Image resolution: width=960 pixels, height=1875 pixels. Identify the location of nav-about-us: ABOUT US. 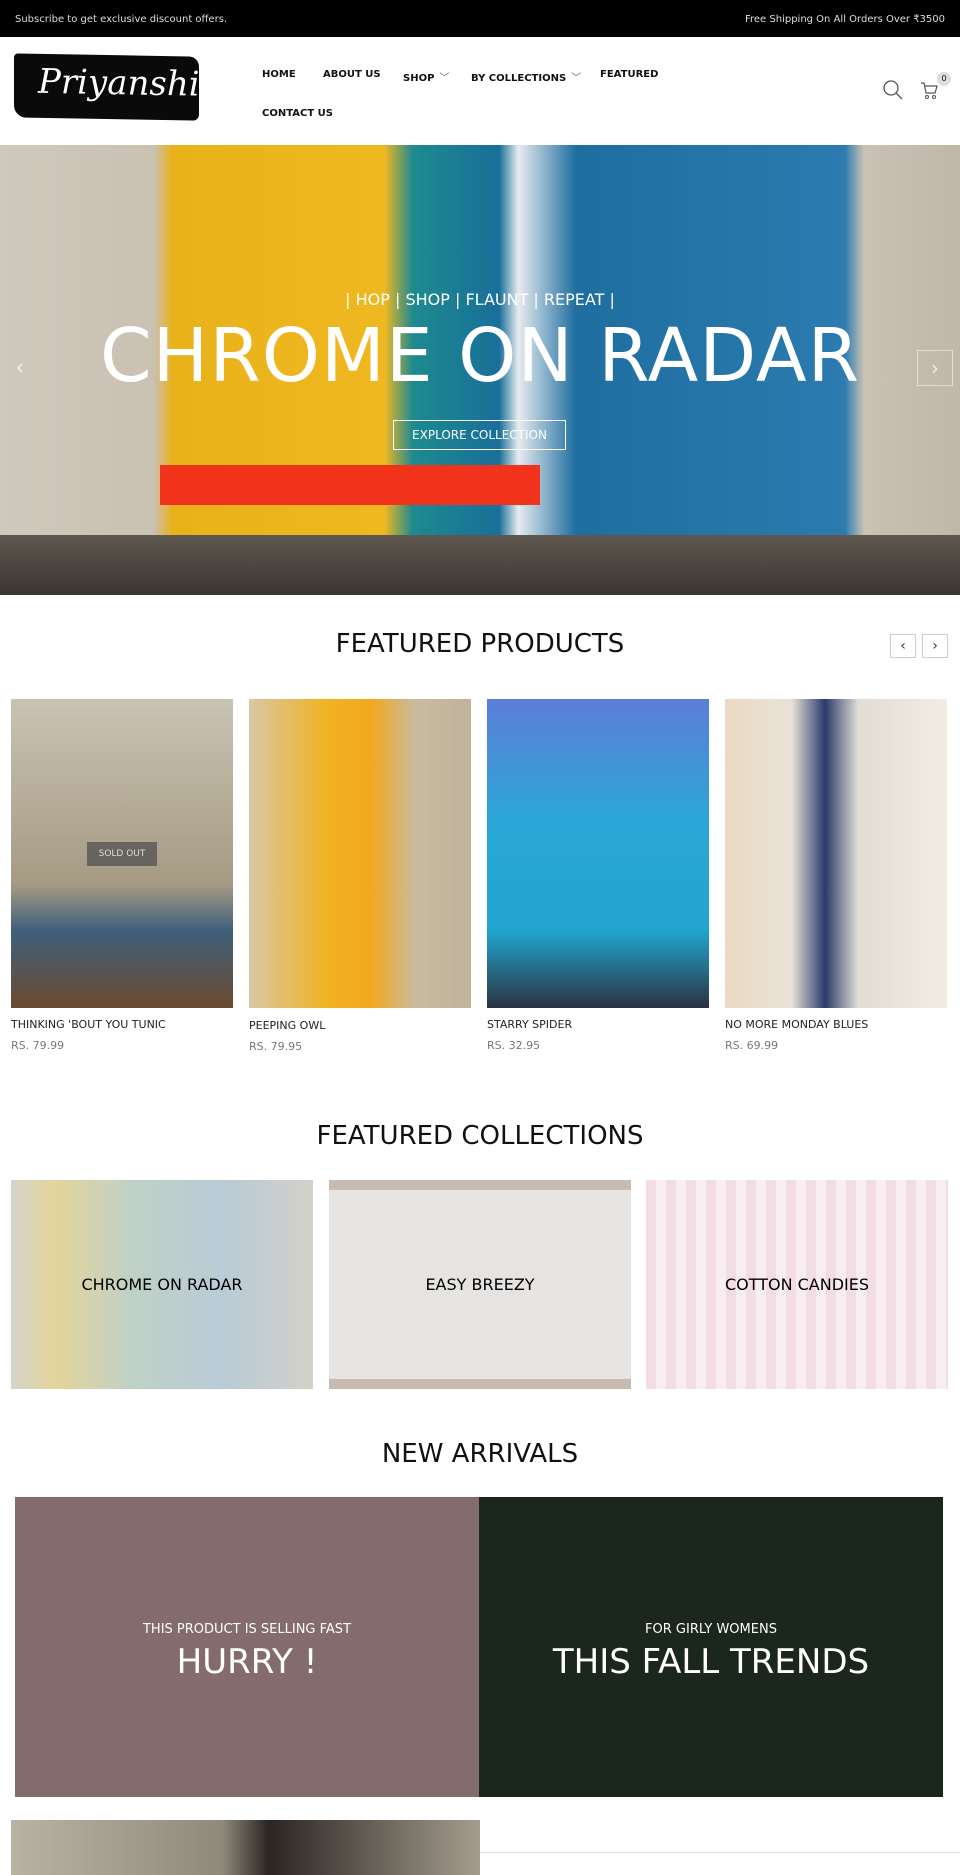
(352, 74).